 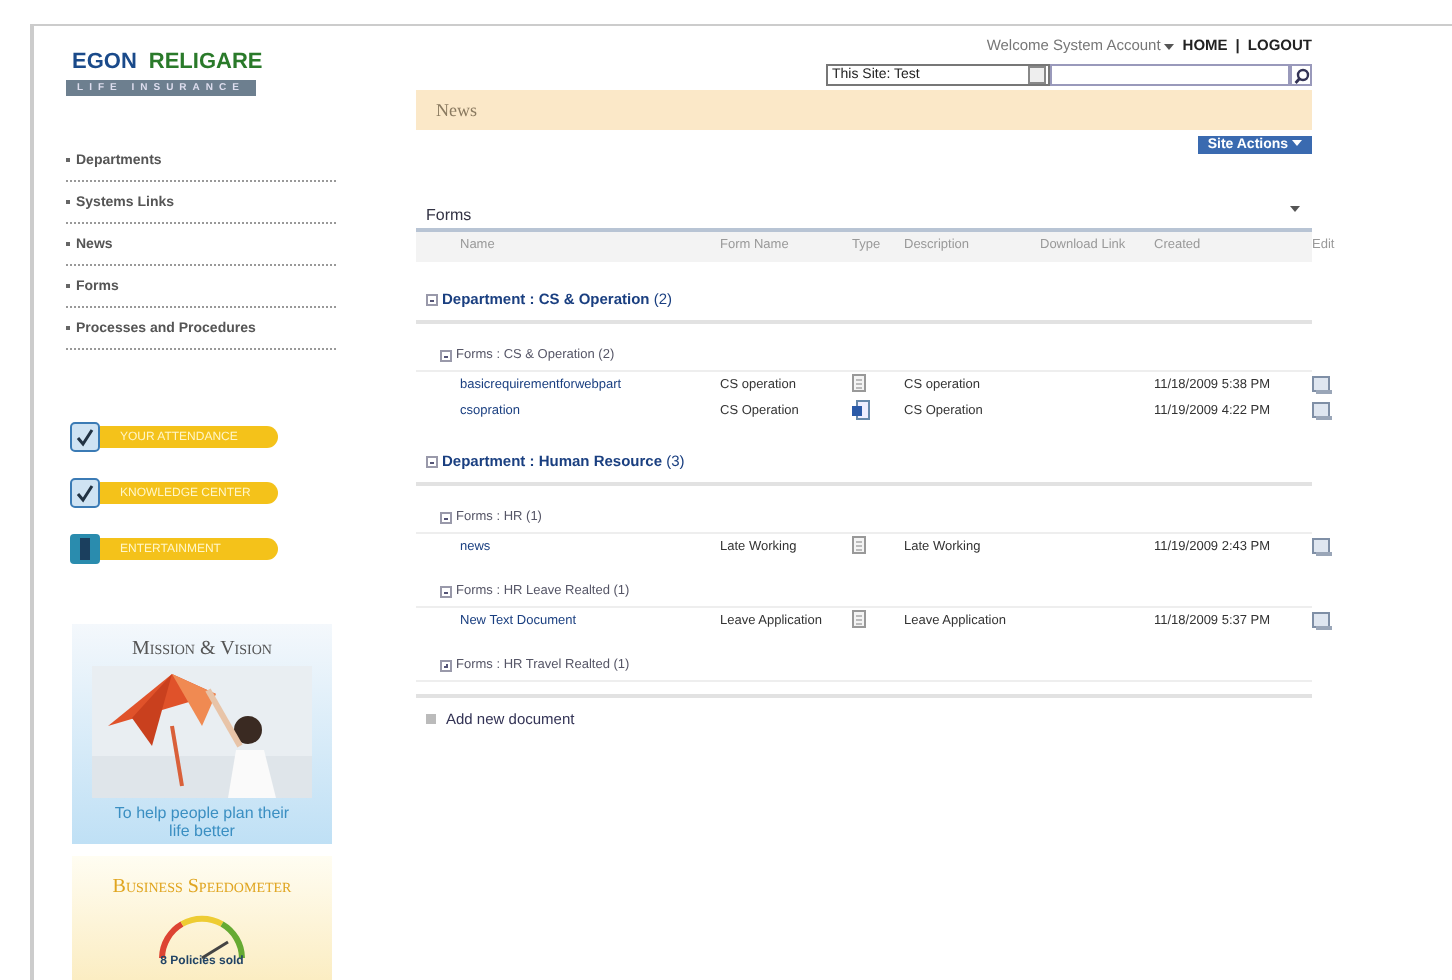 What do you see at coordinates (205, 62) in the screenshot?
I see `logo-text: RELIGARE` at bounding box center [205, 62].